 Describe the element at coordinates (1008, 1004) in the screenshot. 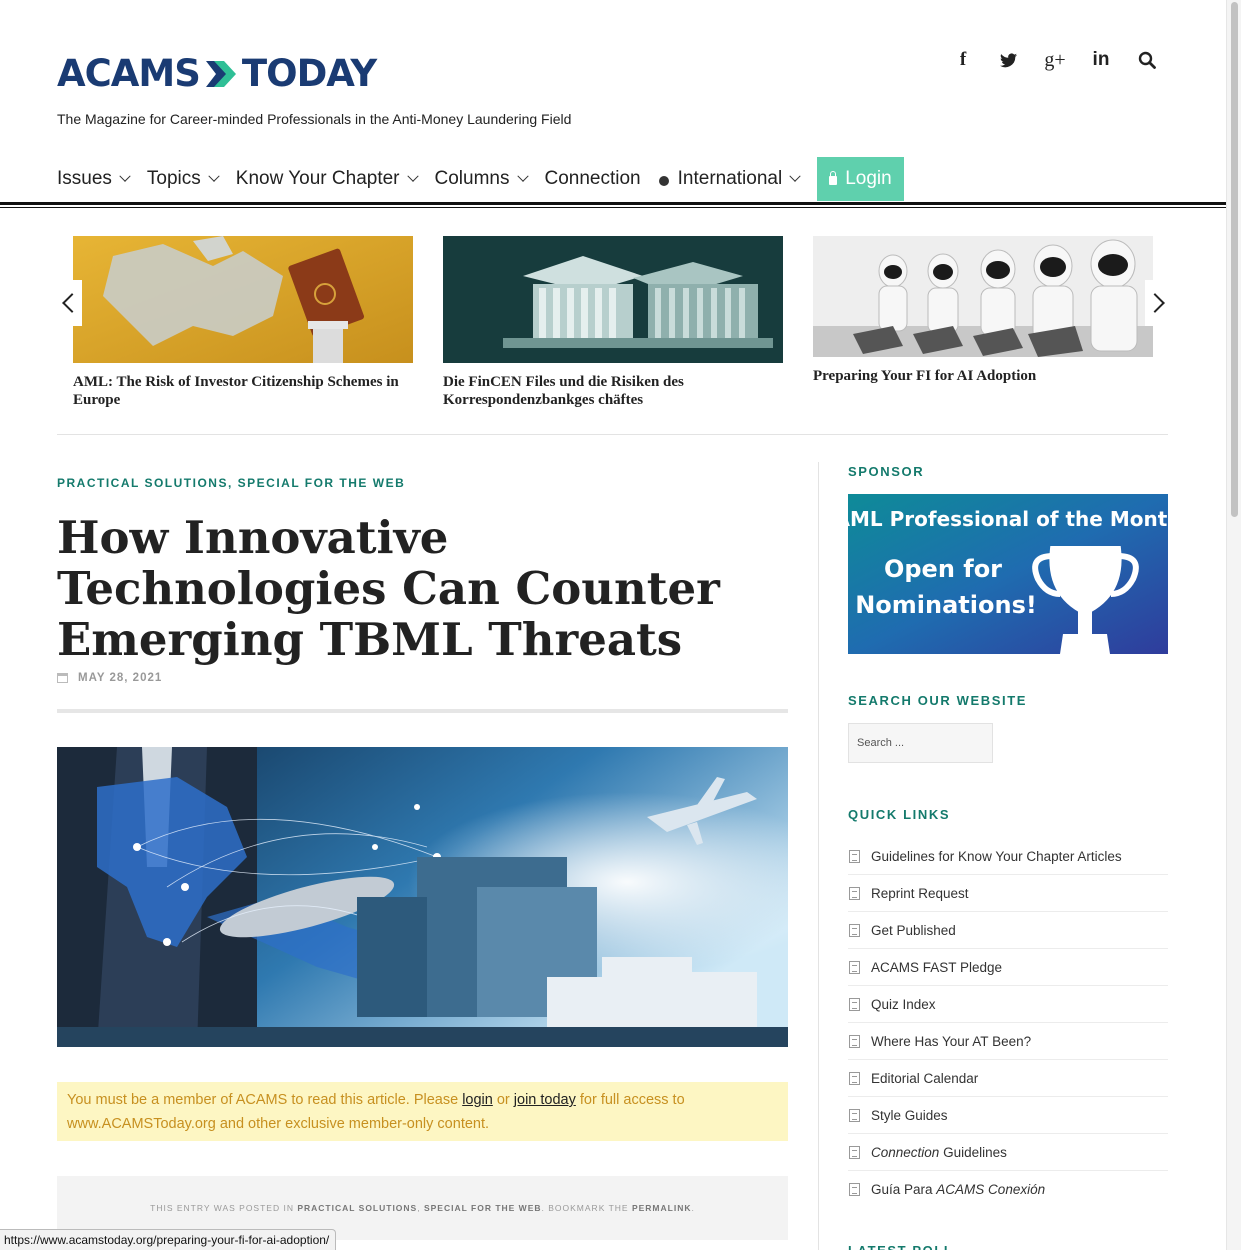

I see `quick-link: Quiz Index` at that location.